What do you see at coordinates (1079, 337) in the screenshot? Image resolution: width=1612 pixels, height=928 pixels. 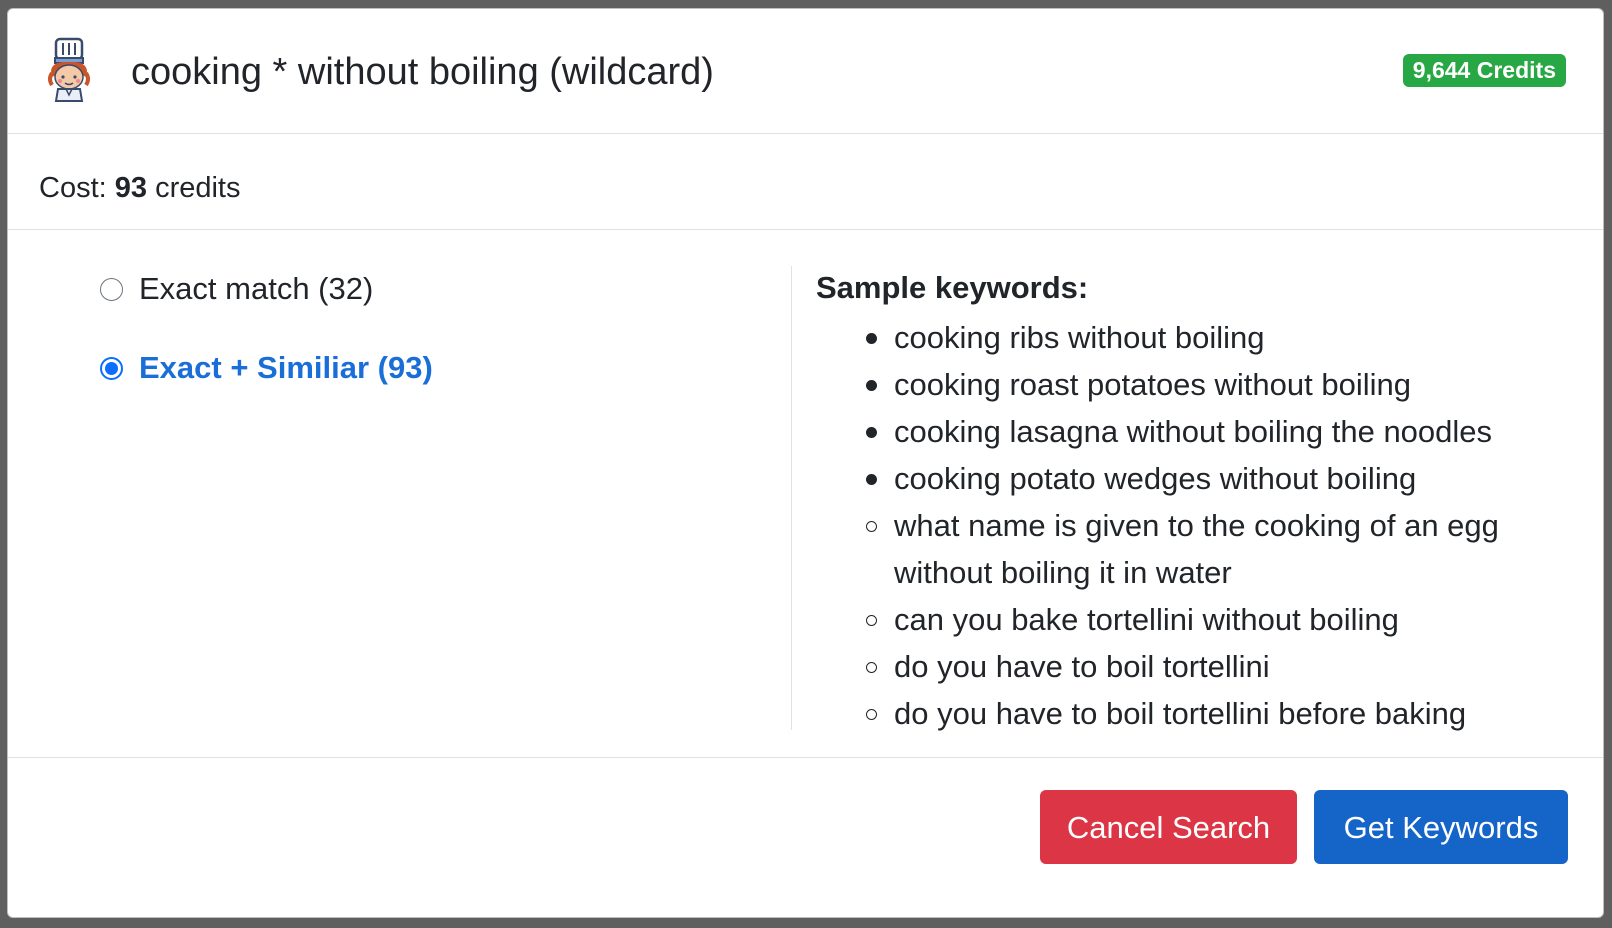 I see `keyword-text: cooking ribs without boiling` at bounding box center [1079, 337].